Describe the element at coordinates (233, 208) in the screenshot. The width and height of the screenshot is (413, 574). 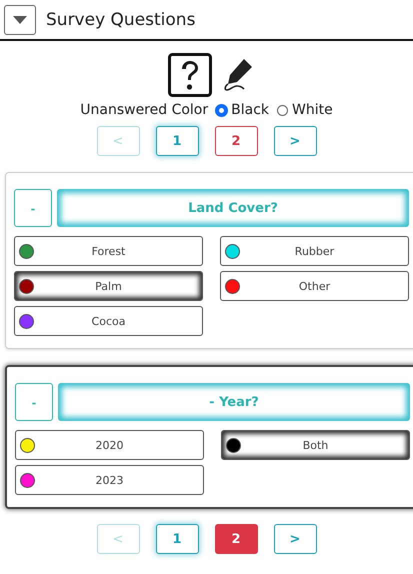
I see `question-title: Land Cover?` at that location.